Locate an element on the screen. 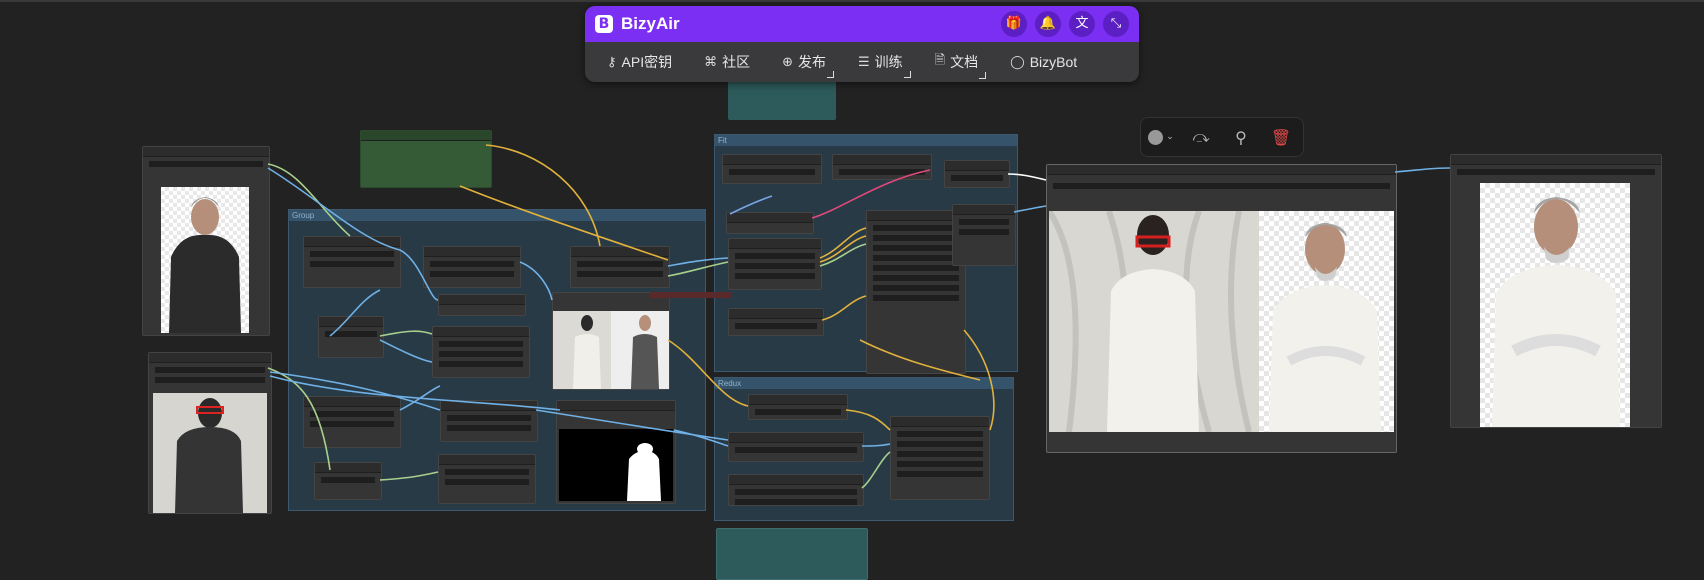 The width and height of the screenshot is (1704, 580). bypass-button: ⤼ is located at coordinates (1201, 137).